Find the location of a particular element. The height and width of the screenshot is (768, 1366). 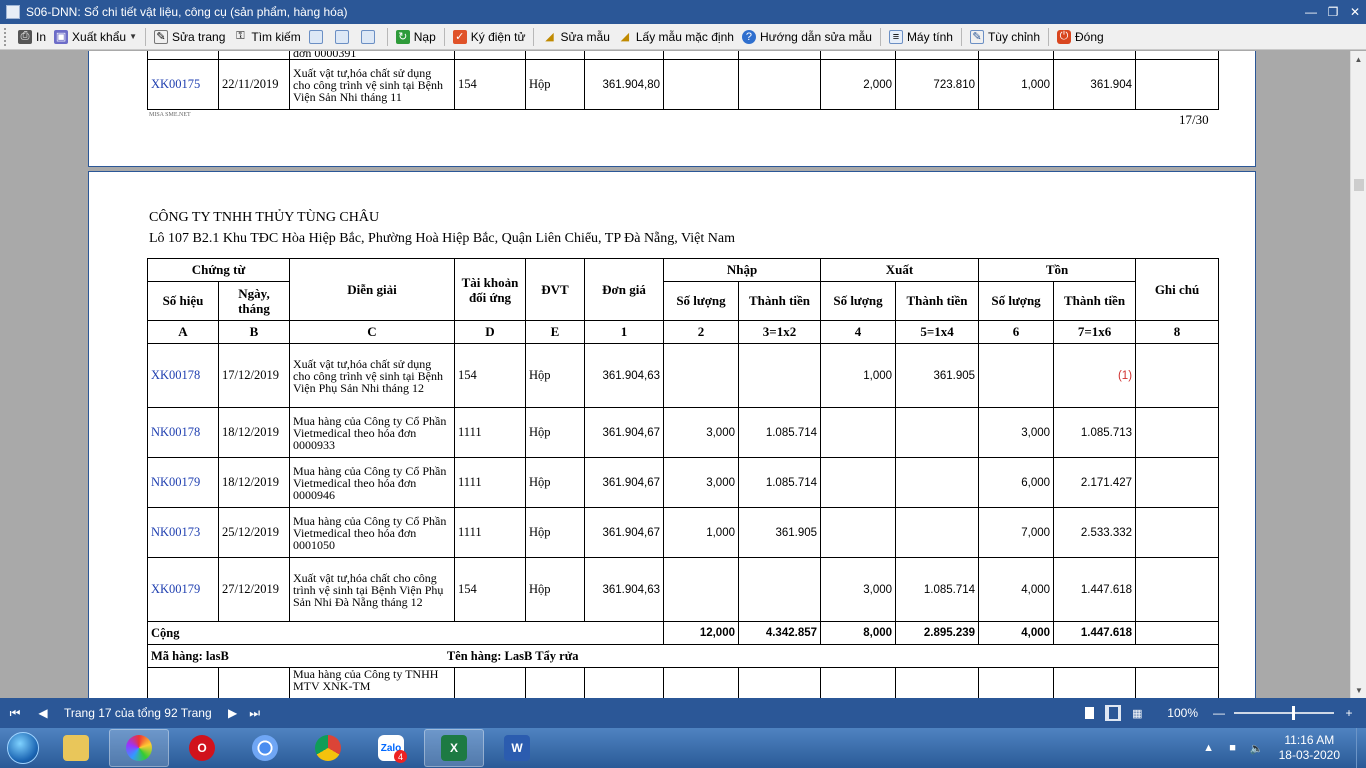

network-icon: ■ is located at coordinates (1233, 748).